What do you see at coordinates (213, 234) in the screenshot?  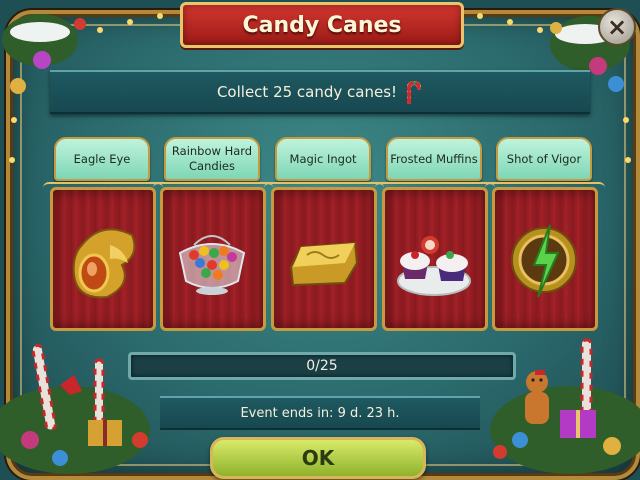 I see `reward-item-rainbow-hard-candies: Rainbow Hard Candies` at bounding box center [213, 234].